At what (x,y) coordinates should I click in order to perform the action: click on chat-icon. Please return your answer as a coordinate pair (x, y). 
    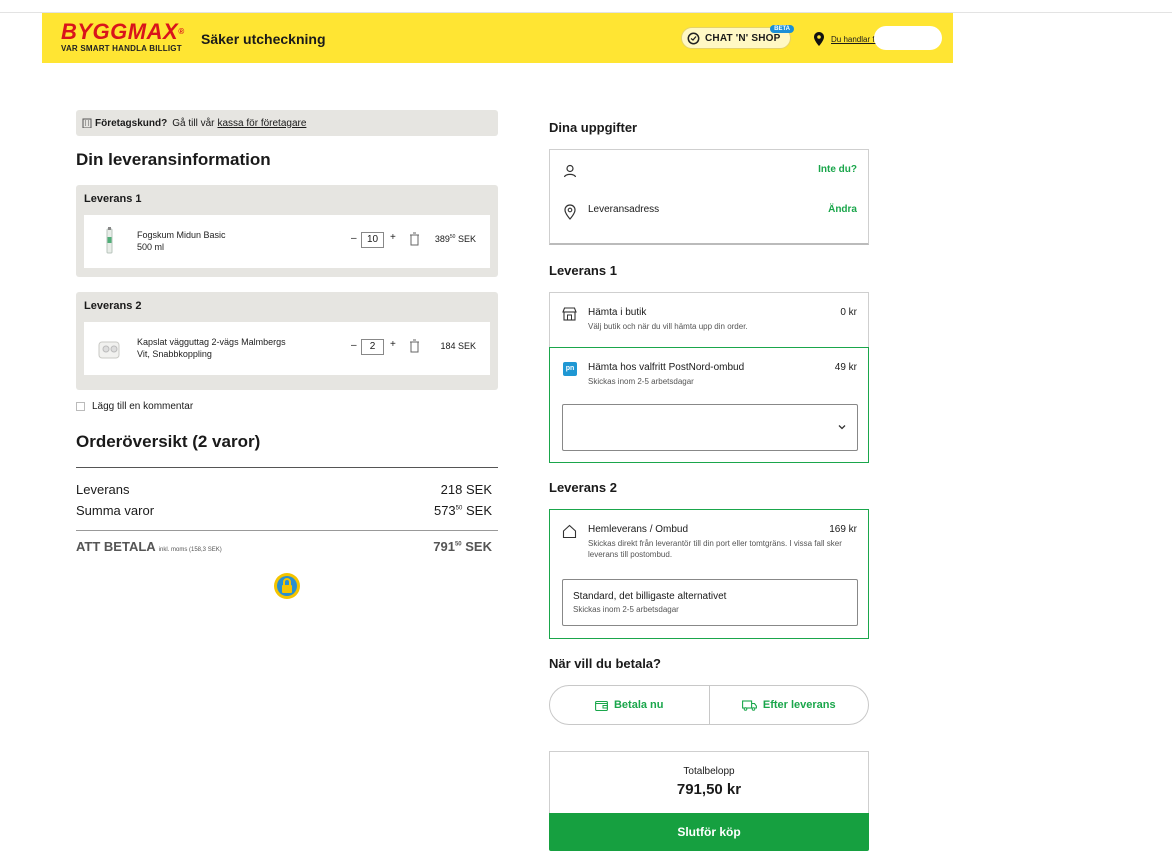
    Looking at the image, I should click on (693, 38).